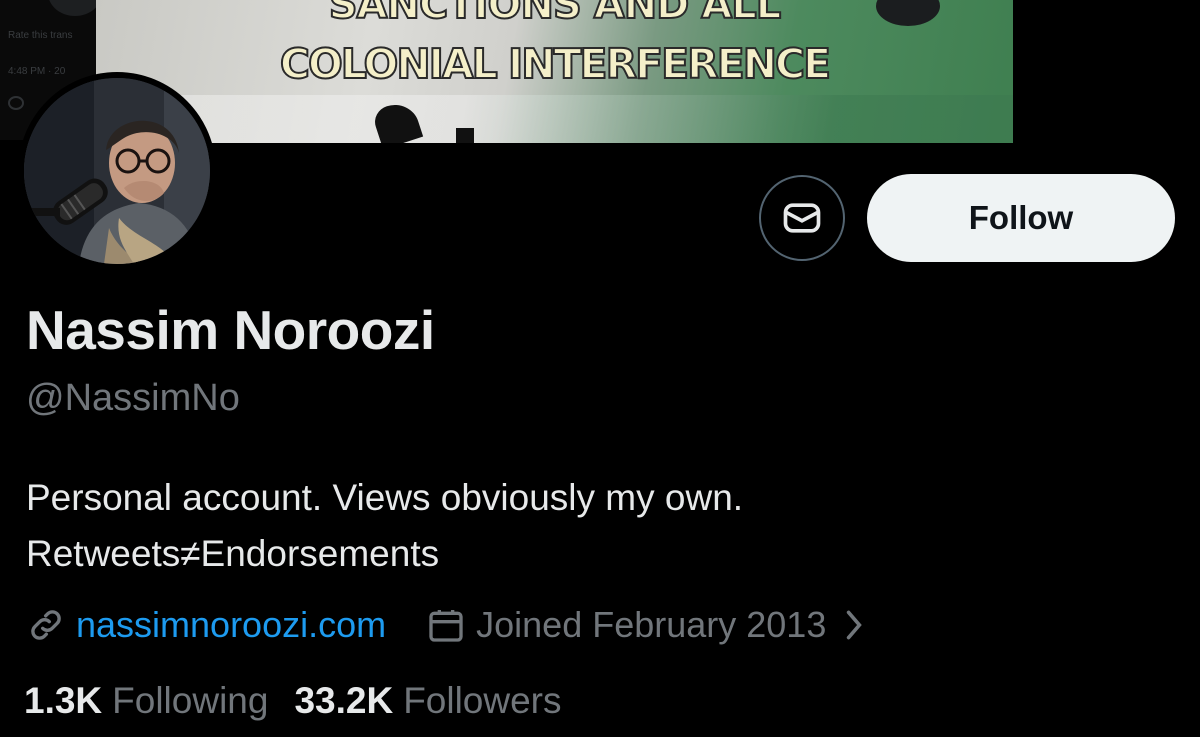 This screenshot has height=737, width=1200. What do you see at coordinates (1021, 218) in the screenshot?
I see `follow-button: Follow` at bounding box center [1021, 218].